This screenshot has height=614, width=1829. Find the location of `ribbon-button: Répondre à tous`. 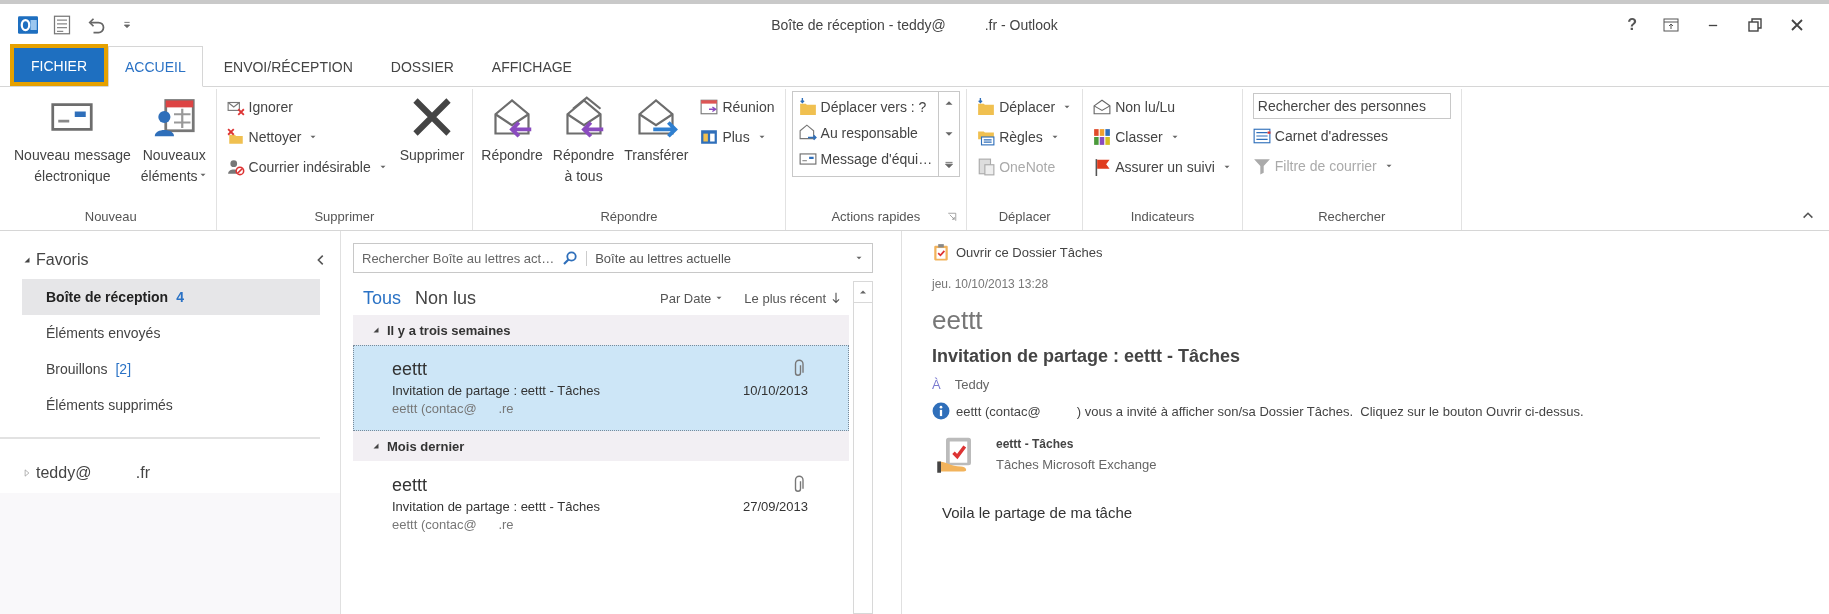

ribbon-button: Répondre à tous is located at coordinates (583, 147).